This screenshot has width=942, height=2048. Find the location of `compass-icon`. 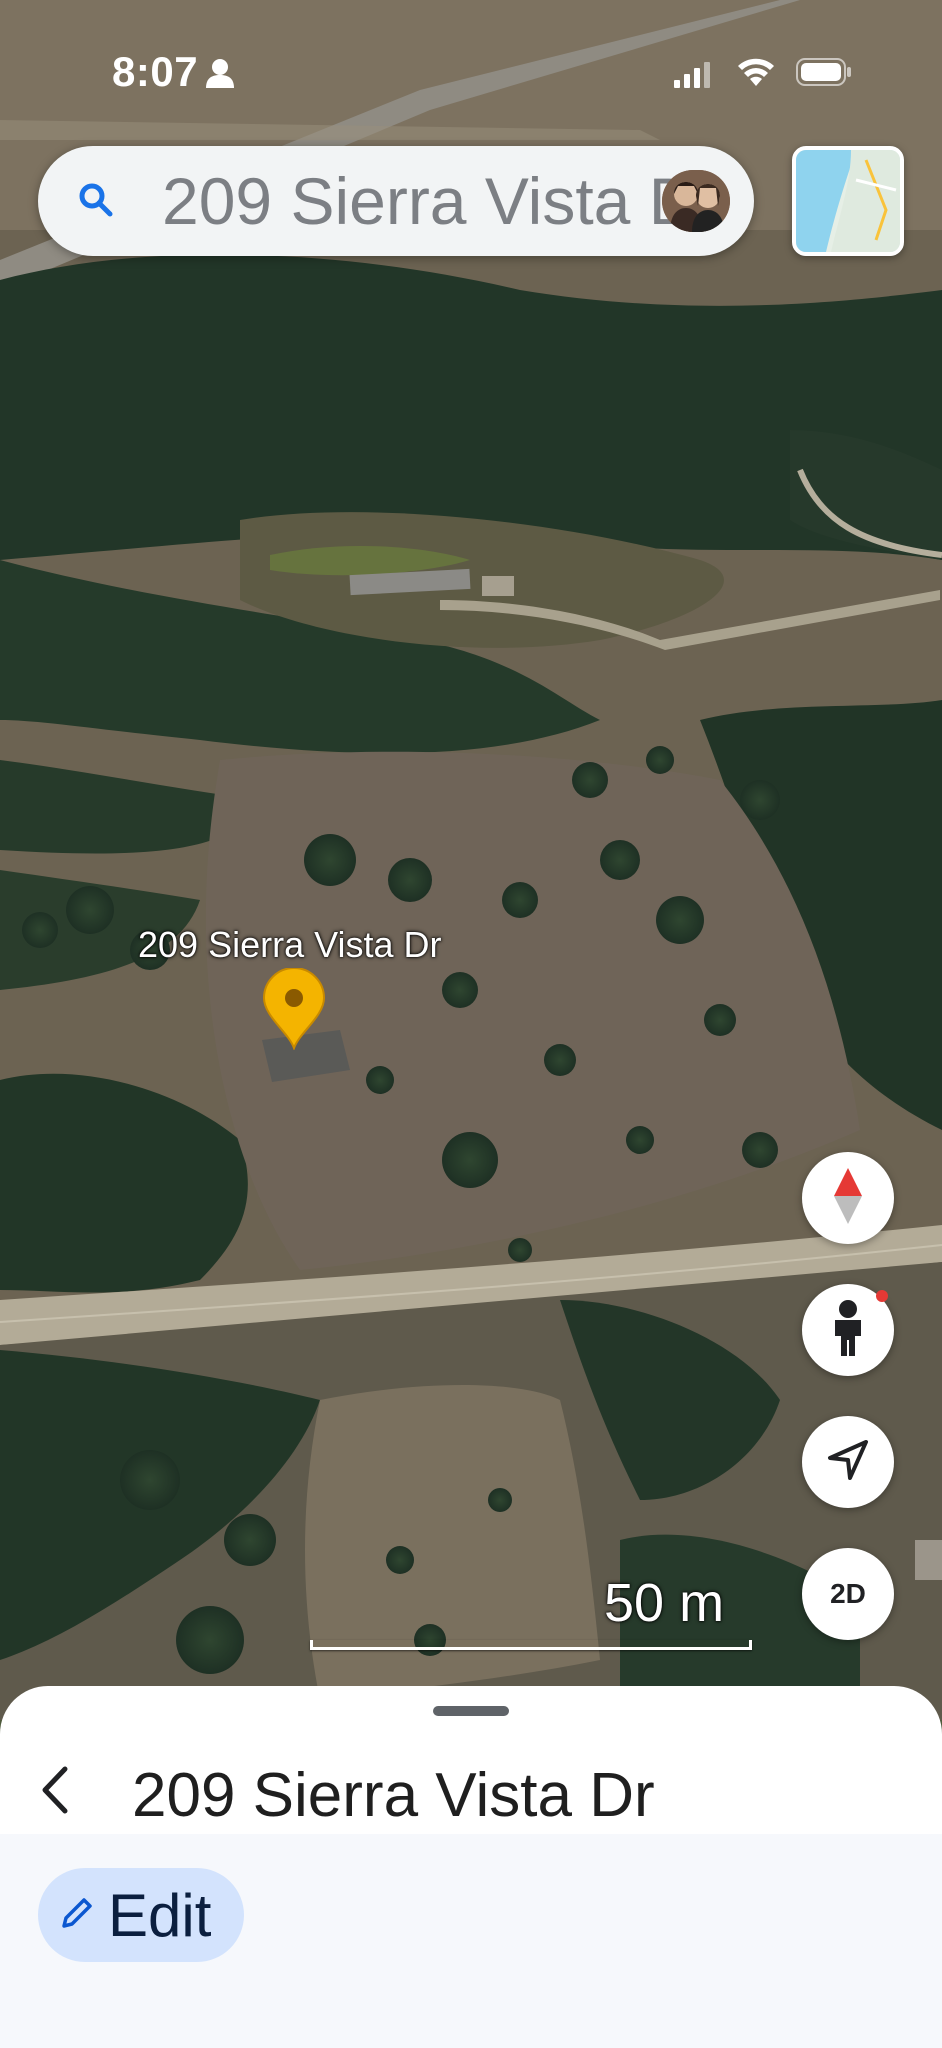

compass-icon is located at coordinates (848, 1198).